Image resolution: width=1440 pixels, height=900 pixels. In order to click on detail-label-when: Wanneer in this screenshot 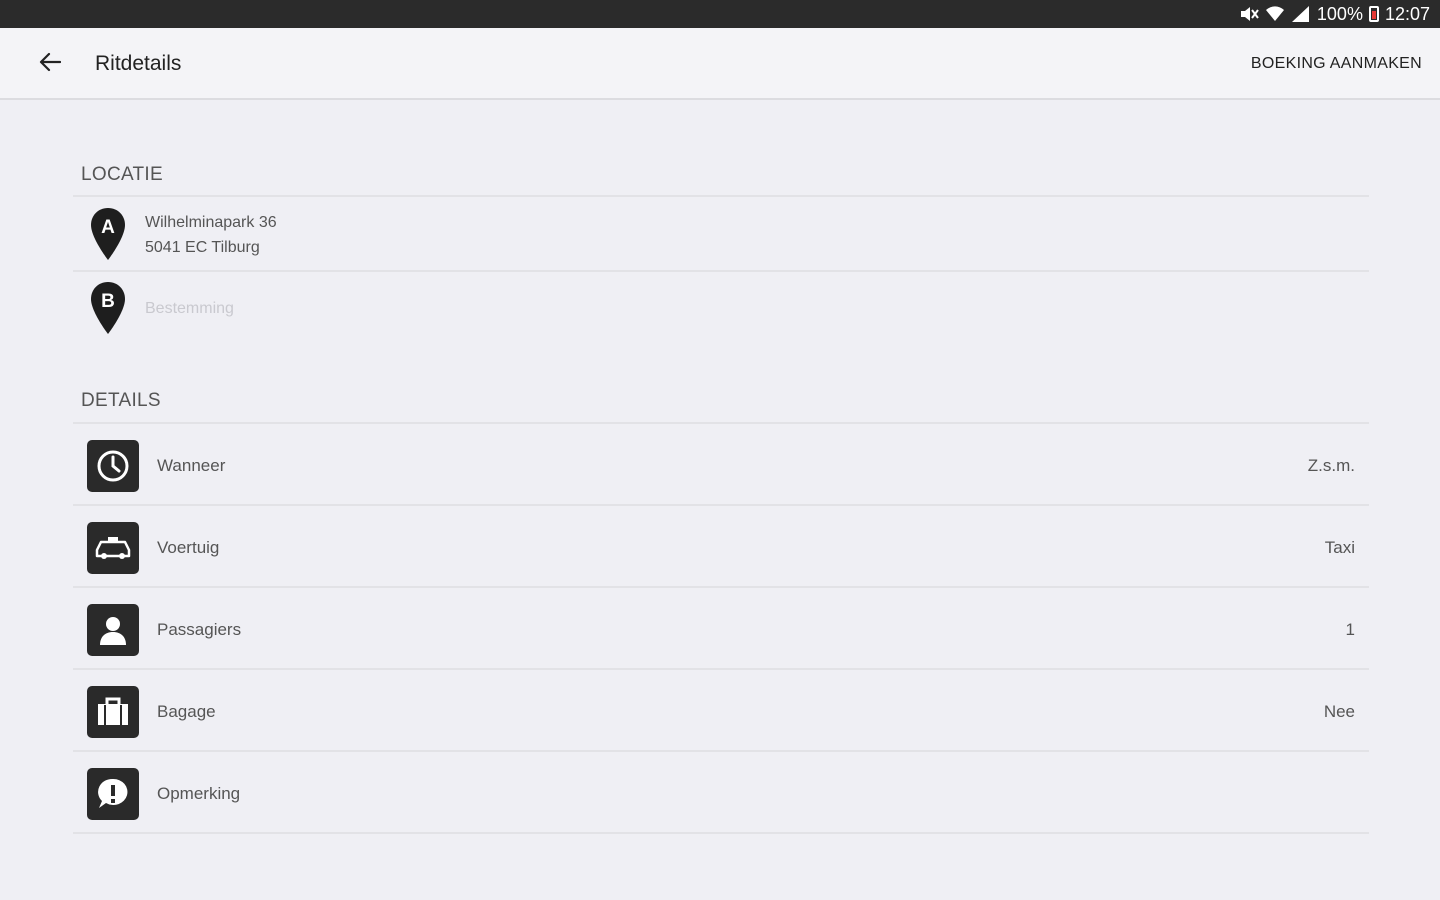, I will do `click(191, 465)`.